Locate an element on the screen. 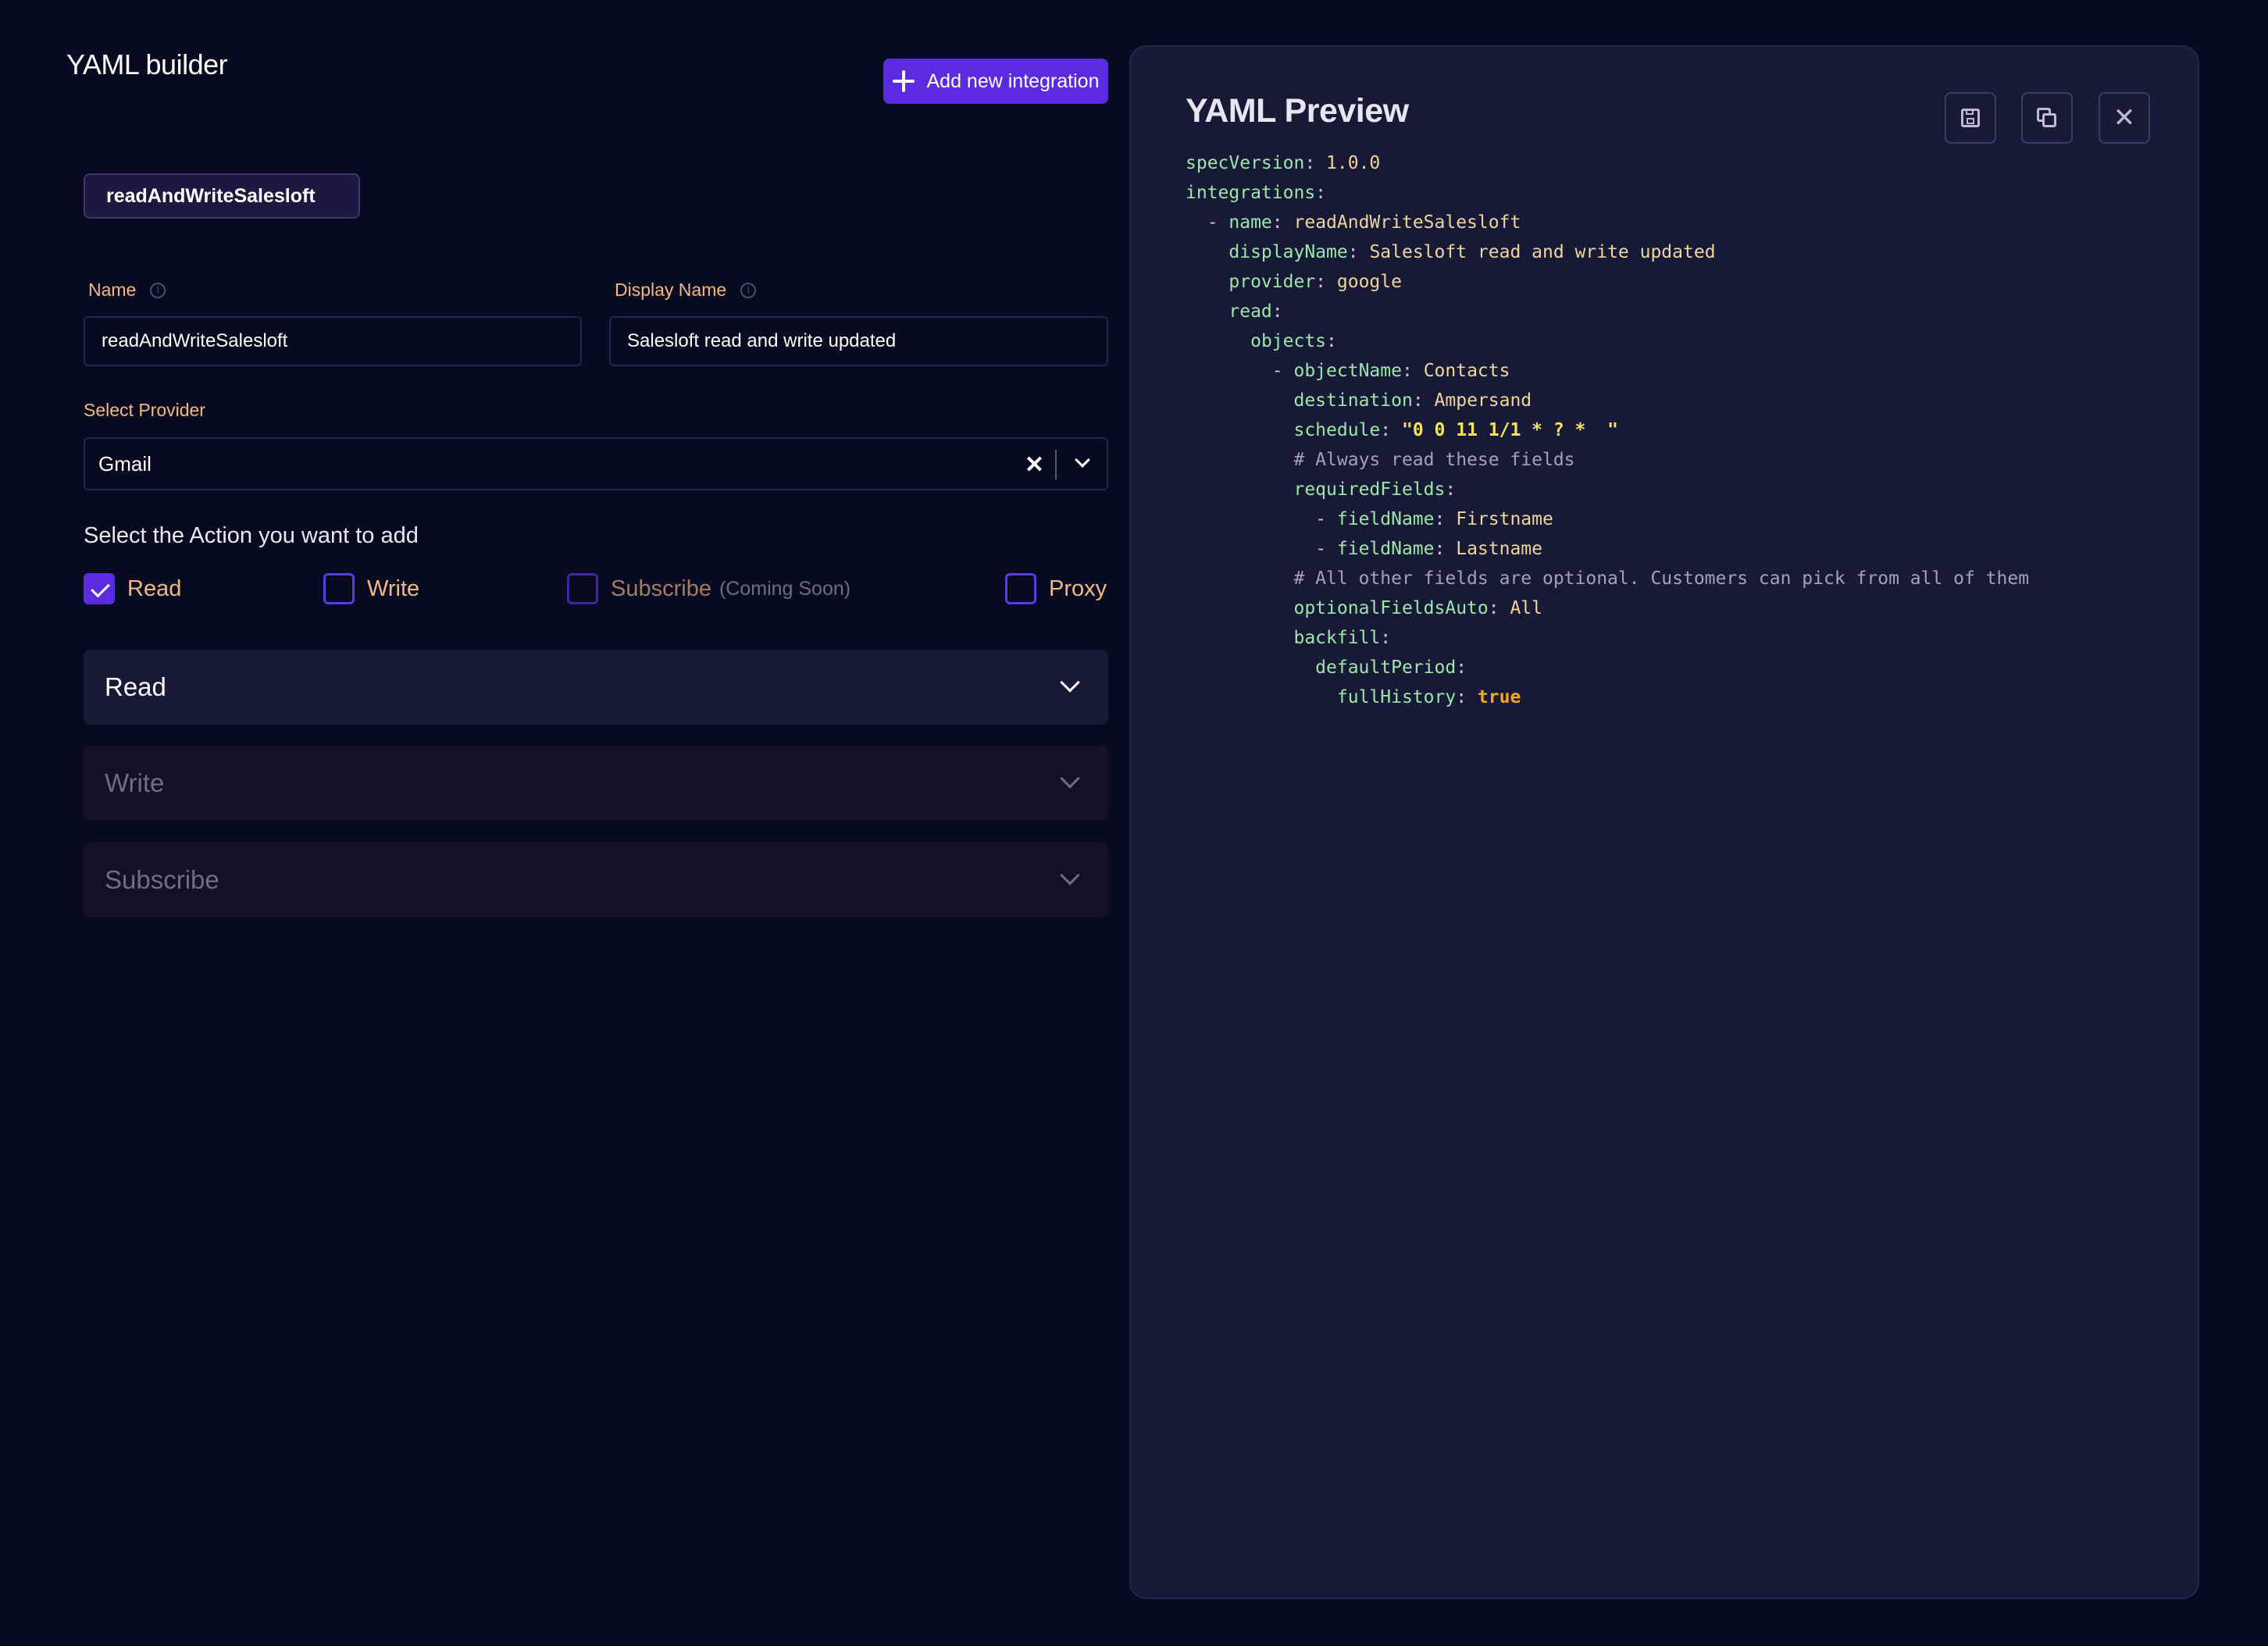 This screenshot has height=1646, width=2268. action-write: Write is located at coordinates (371, 589).